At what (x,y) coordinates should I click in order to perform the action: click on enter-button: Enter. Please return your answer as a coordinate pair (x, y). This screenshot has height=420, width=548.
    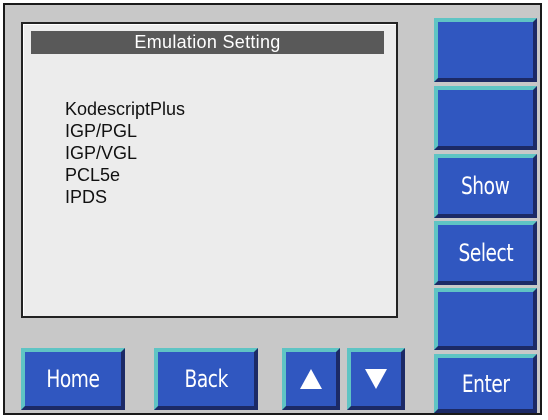
    Looking at the image, I should click on (485, 383).